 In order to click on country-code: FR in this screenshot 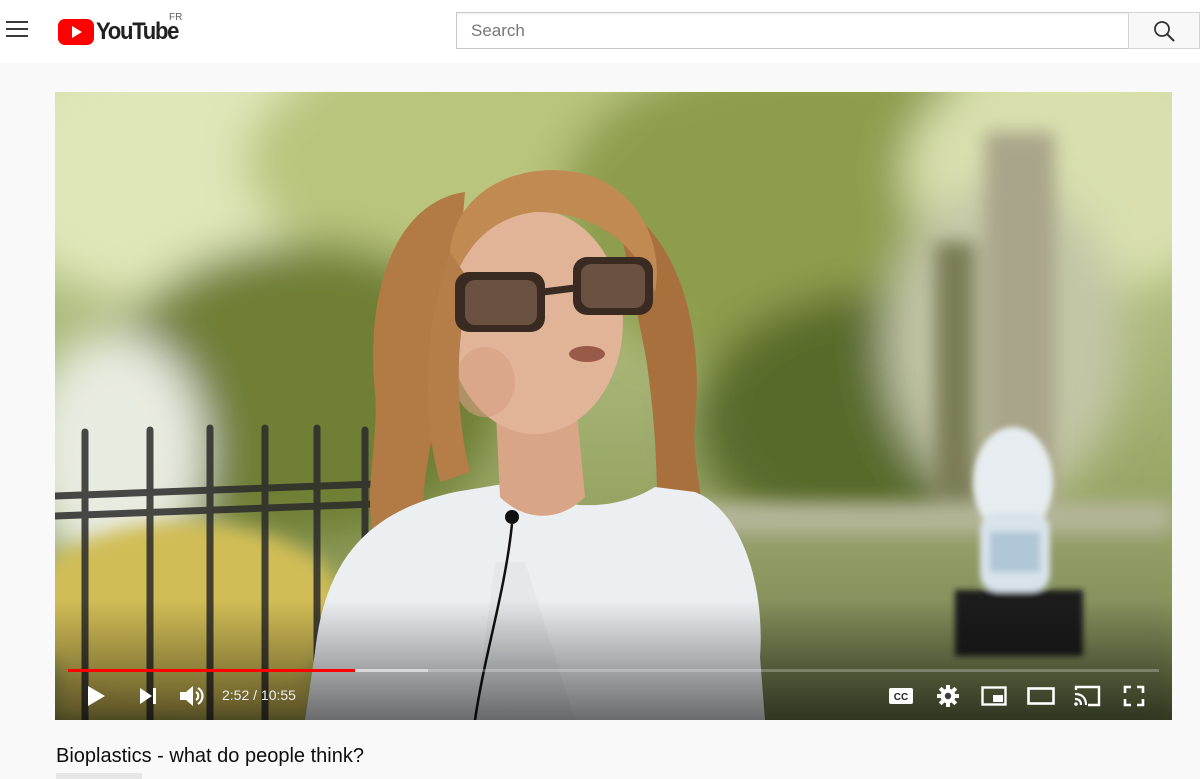, I will do `click(176, 17)`.